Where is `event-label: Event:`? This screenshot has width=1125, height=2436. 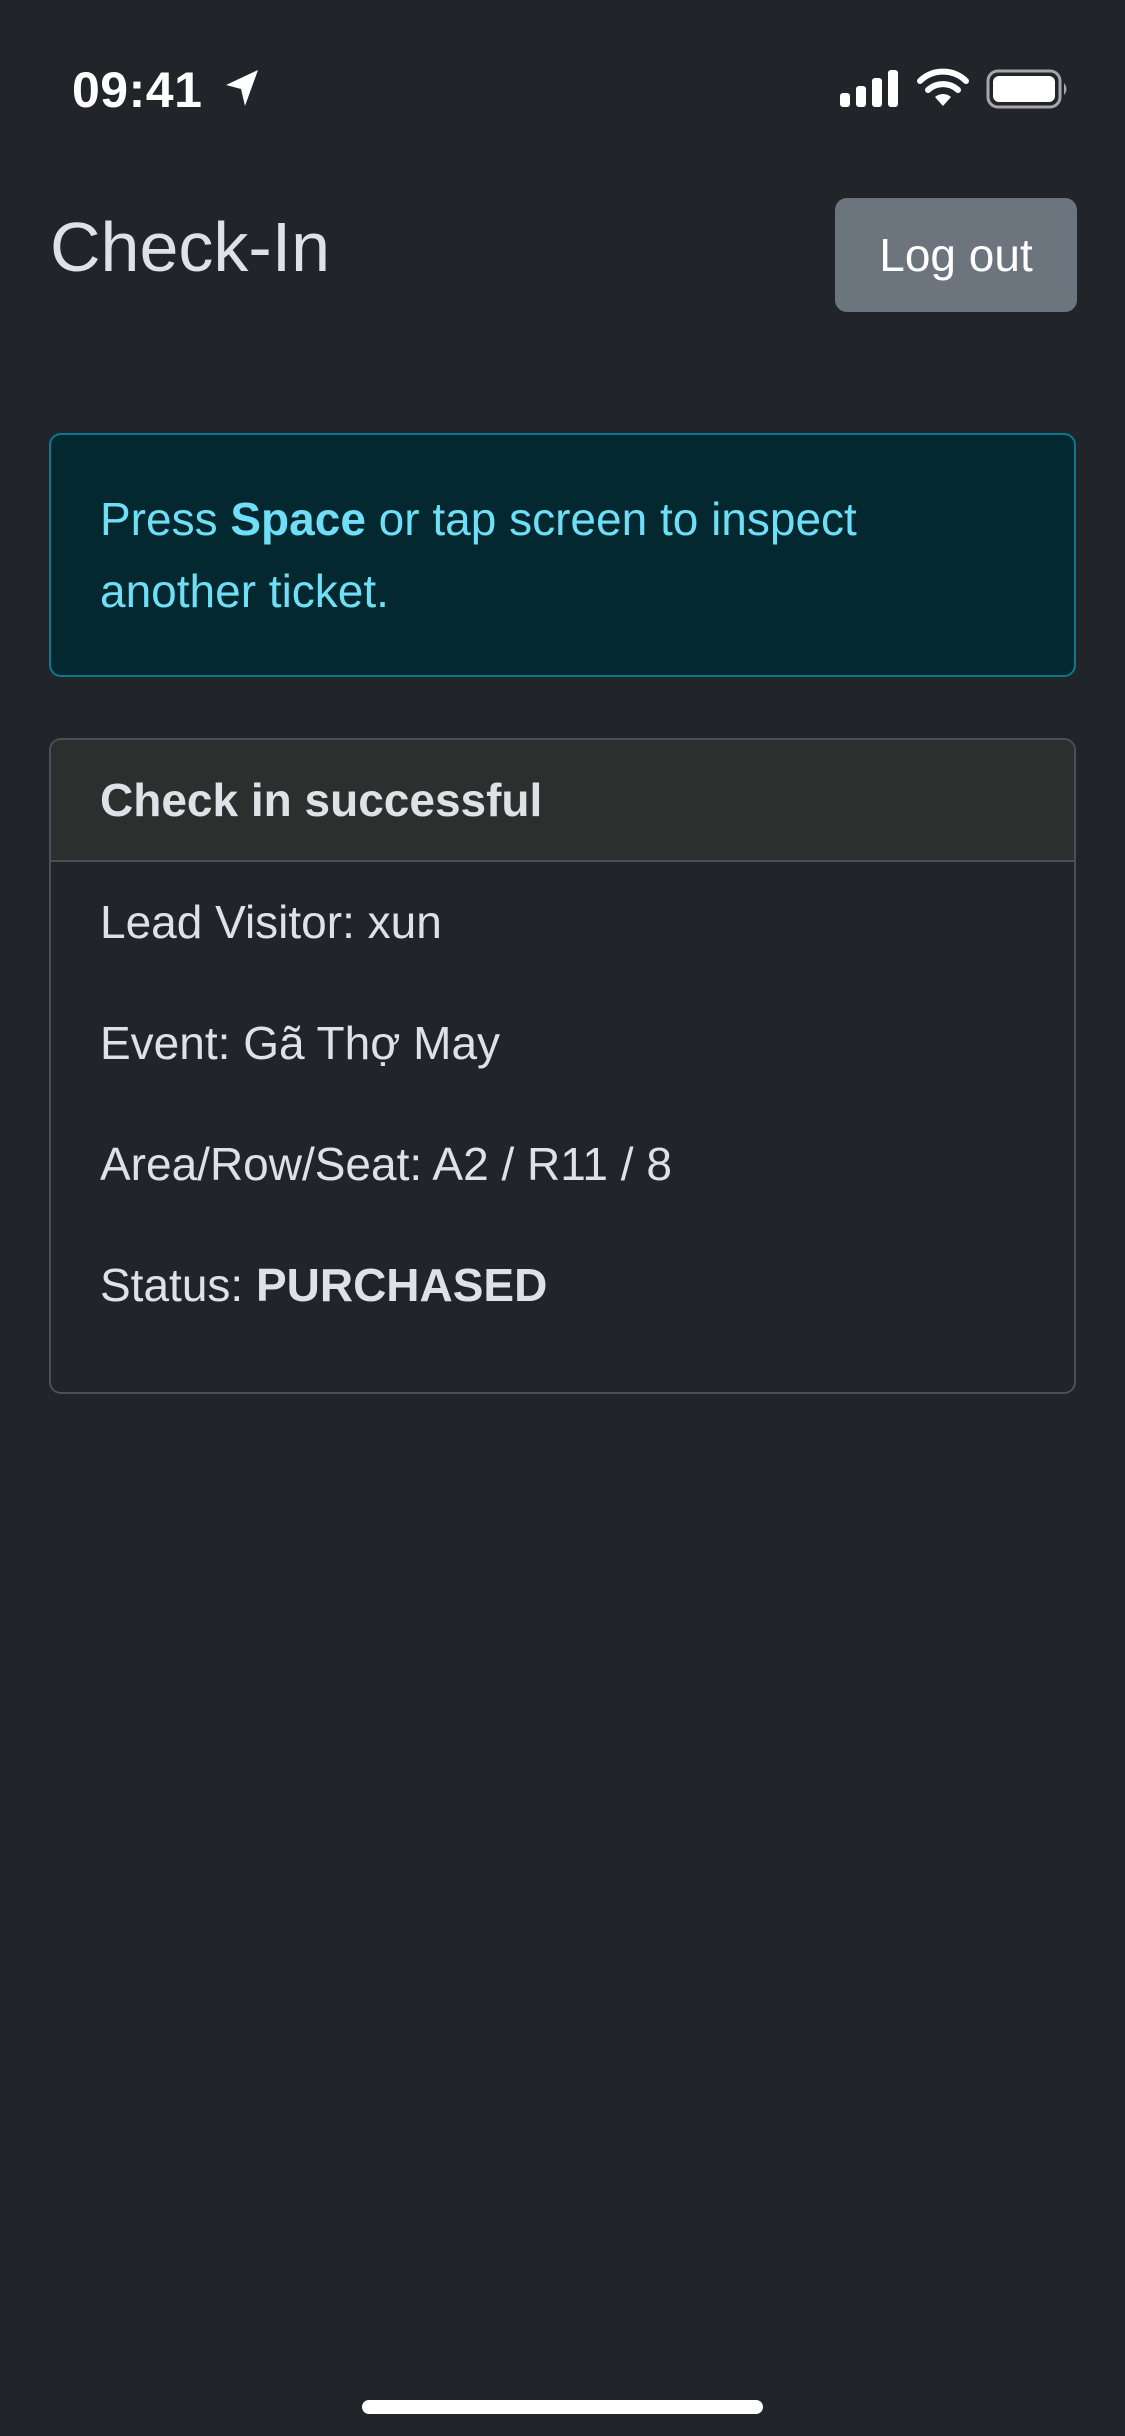 event-label: Event: is located at coordinates (172, 1043).